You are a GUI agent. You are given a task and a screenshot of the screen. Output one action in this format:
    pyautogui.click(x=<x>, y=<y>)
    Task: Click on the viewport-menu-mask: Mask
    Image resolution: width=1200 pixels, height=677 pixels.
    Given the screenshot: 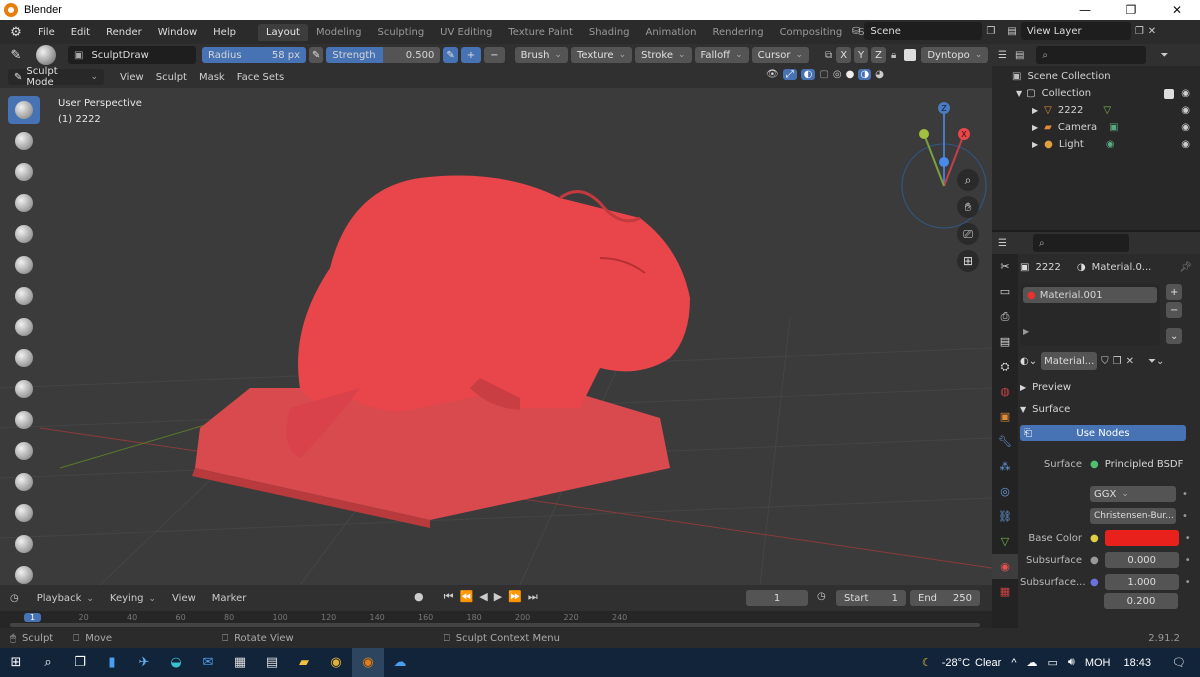 What is the action you would take?
    pyautogui.click(x=212, y=77)
    